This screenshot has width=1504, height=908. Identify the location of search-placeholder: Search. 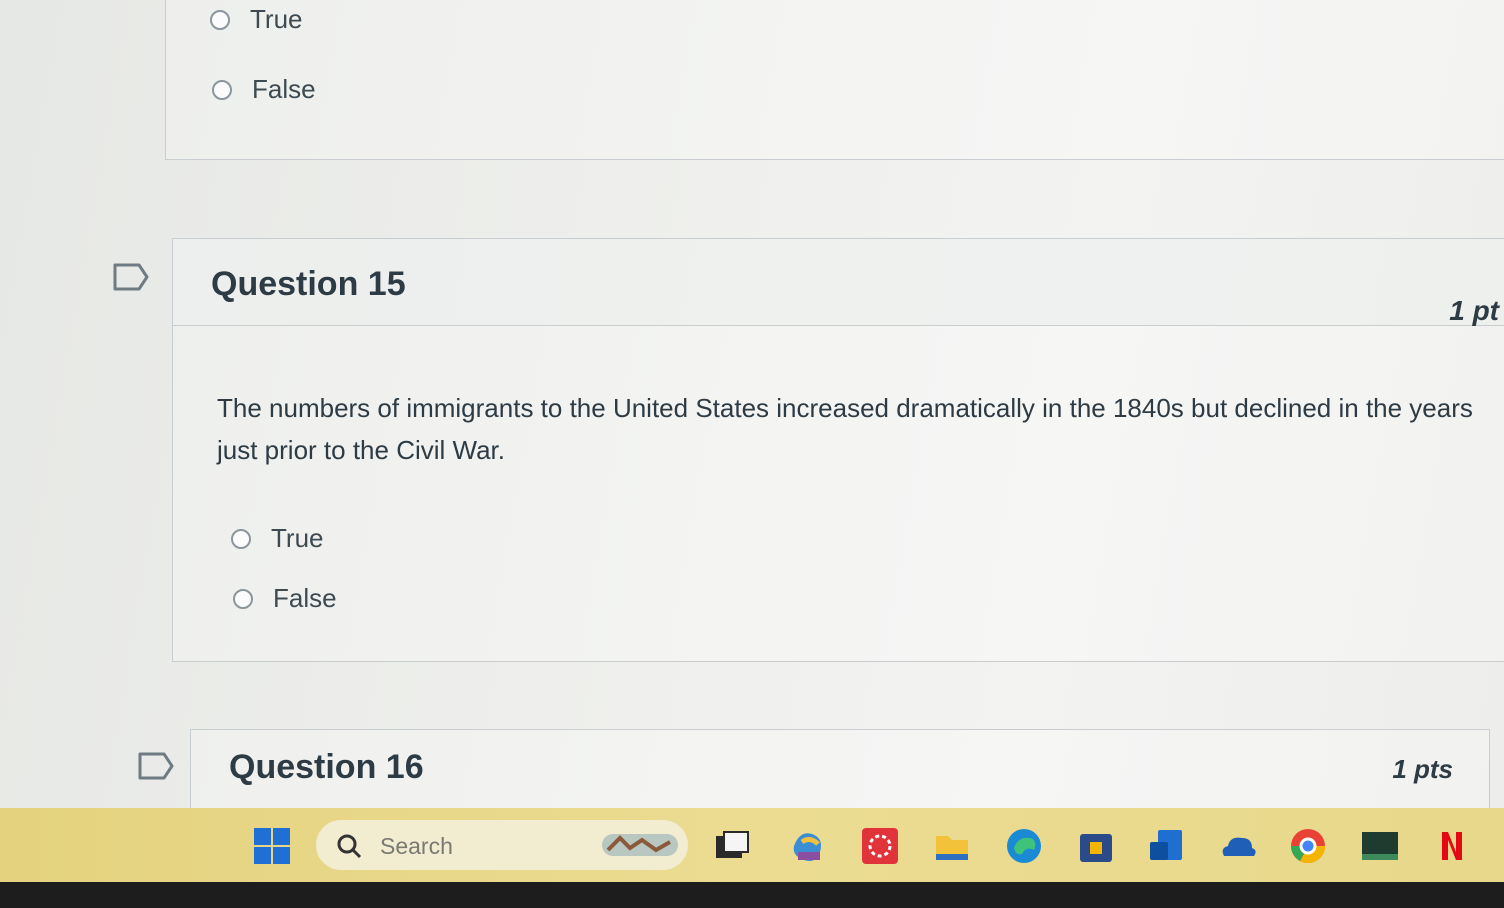
(416, 846).